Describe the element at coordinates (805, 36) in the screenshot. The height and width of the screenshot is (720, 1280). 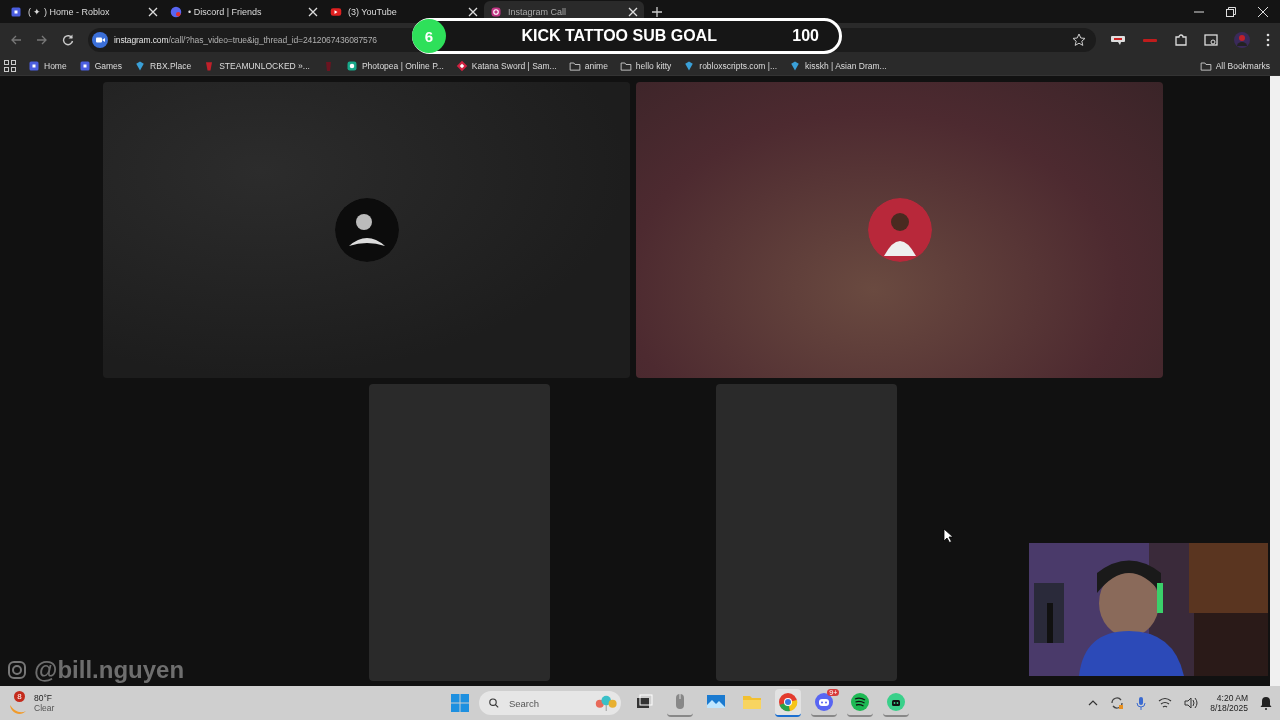
I see `goal-target: 100` at that location.